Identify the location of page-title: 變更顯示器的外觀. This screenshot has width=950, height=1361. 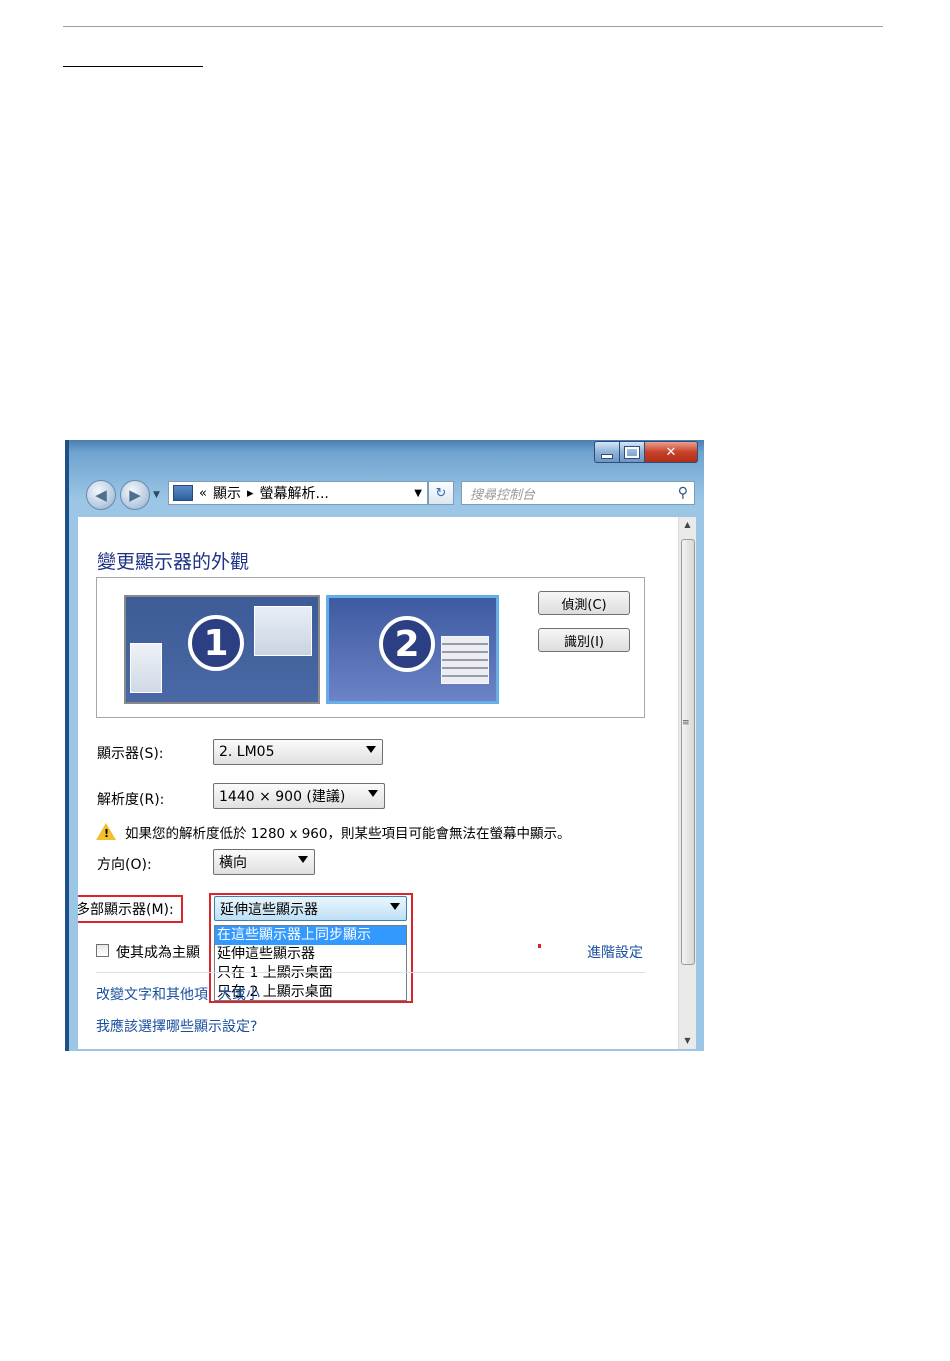
(173, 562).